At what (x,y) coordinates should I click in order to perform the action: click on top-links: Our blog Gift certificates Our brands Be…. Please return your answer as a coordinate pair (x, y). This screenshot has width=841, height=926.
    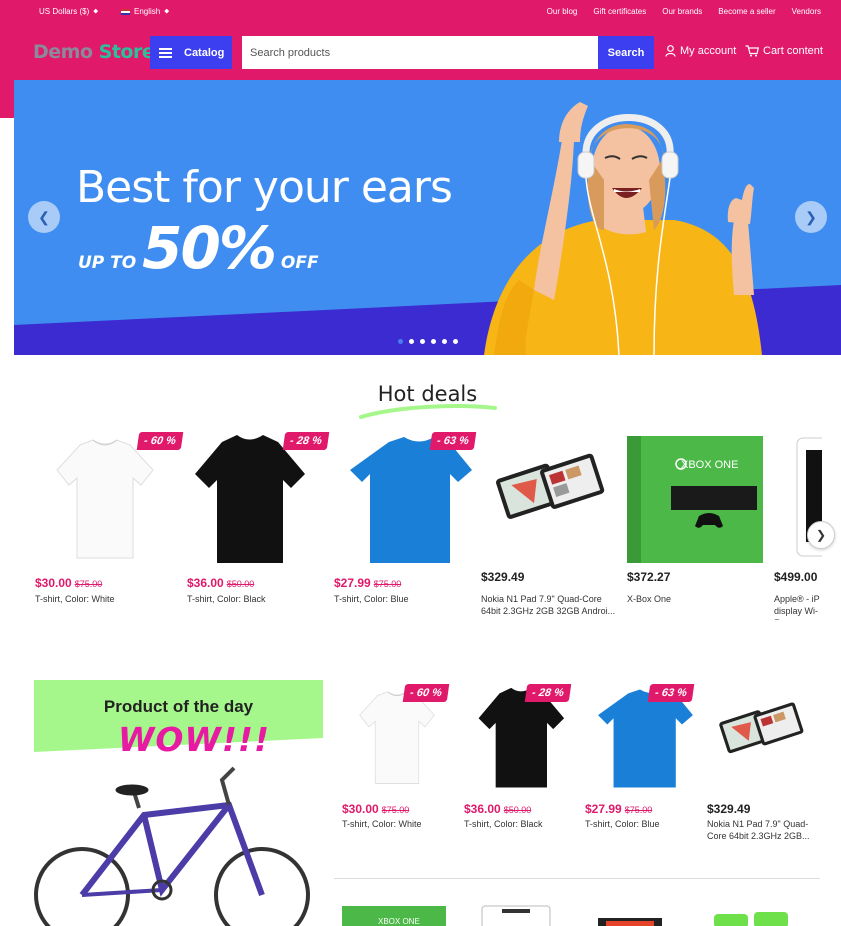
    Looking at the image, I should click on (684, 11).